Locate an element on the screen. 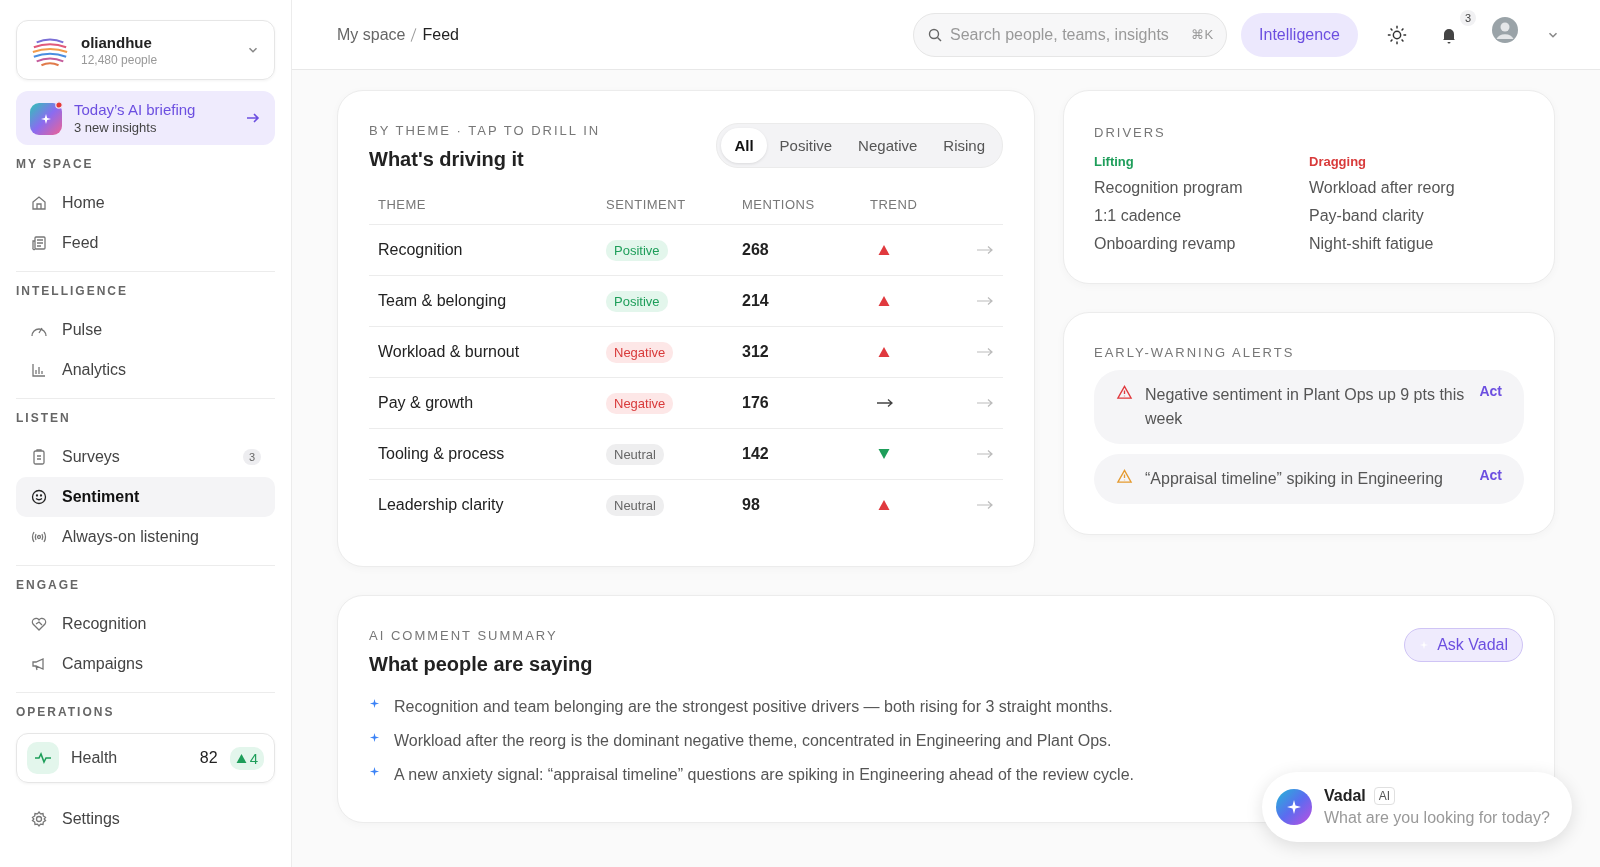 This screenshot has height=867, width=1600. driver-item: Night-shift fatigue is located at coordinates (1372, 244).